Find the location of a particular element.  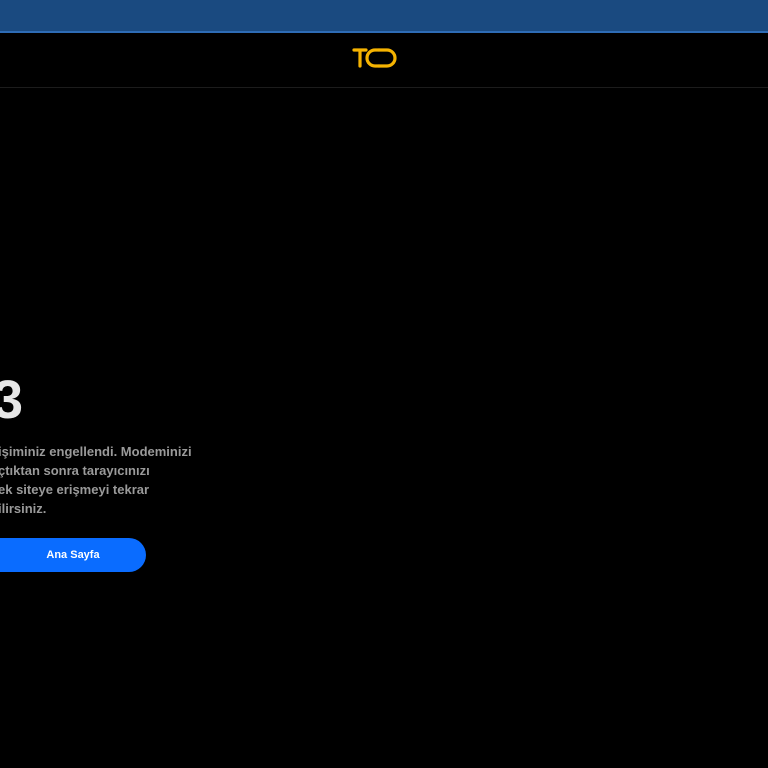

tod-logo-icon is located at coordinates (374, 58).